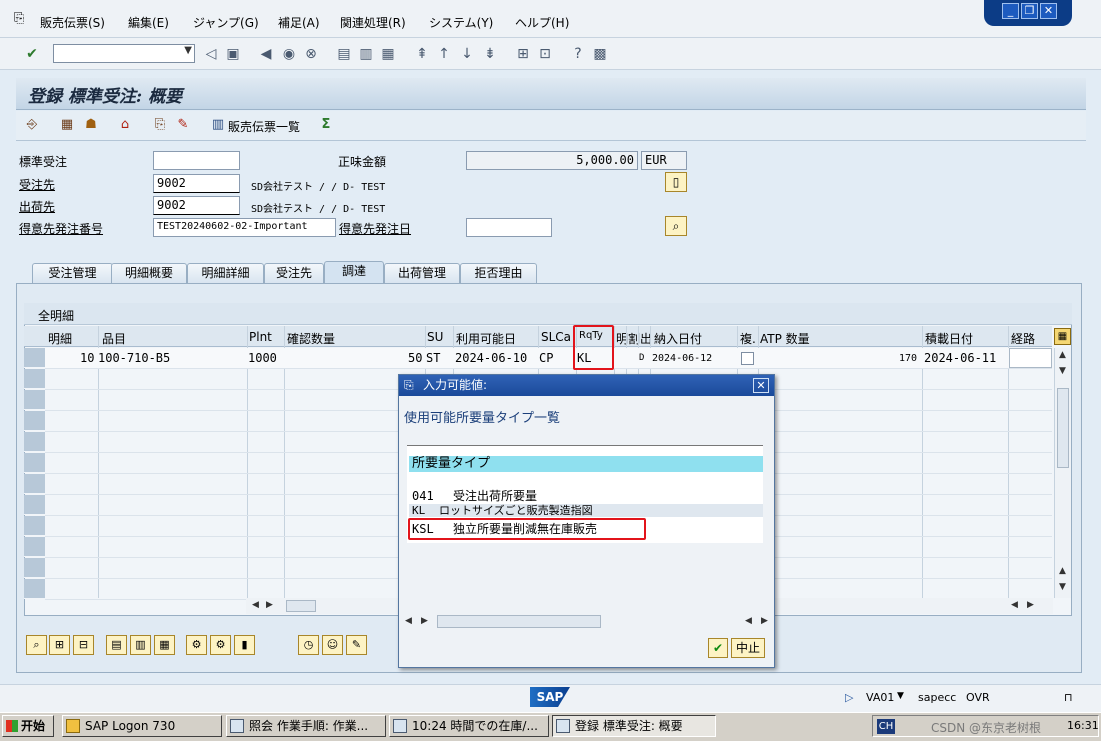 Image resolution: width=1101 pixels, height=741 pixels. I want to click on home-icon: ⌂, so click(125, 125).